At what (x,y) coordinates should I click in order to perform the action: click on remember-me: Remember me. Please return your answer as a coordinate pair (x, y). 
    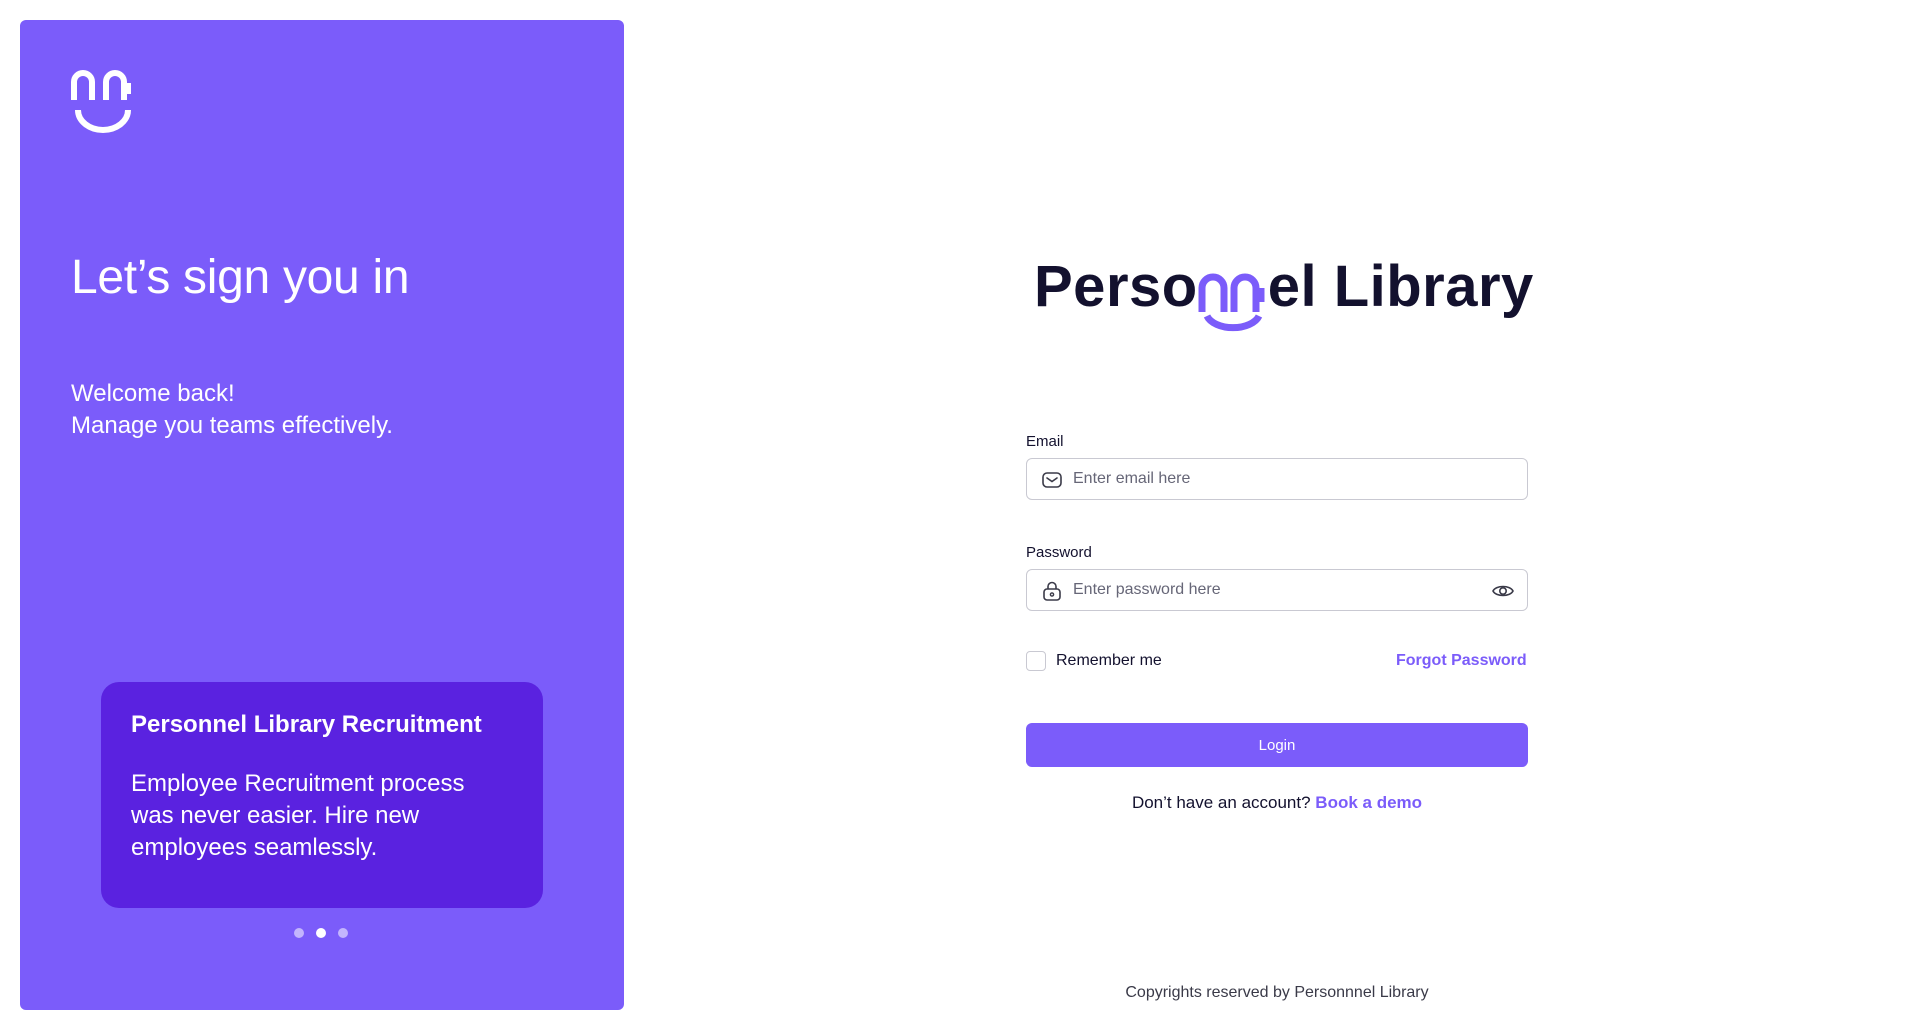
    Looking at the image, I should click on (1094, 661).